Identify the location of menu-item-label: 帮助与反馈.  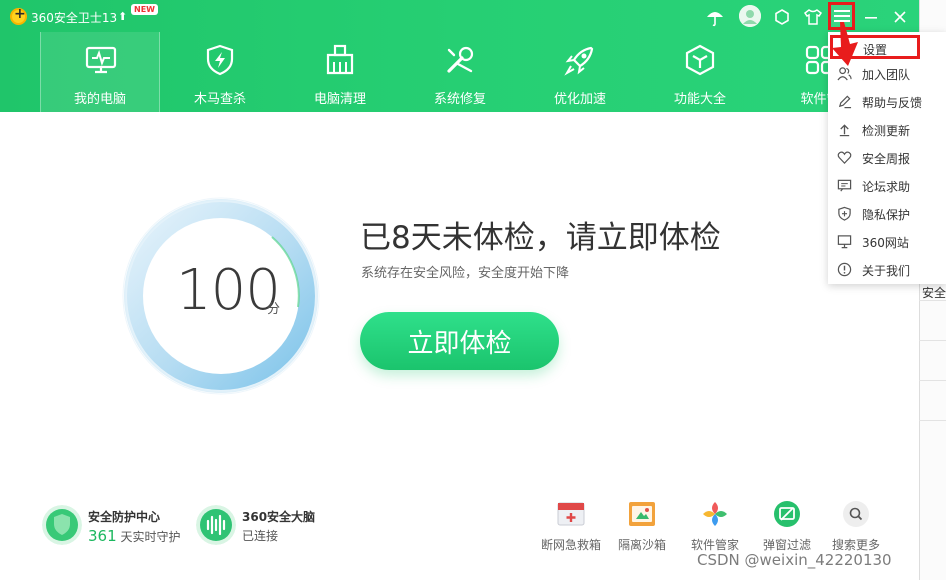
(892, 103).